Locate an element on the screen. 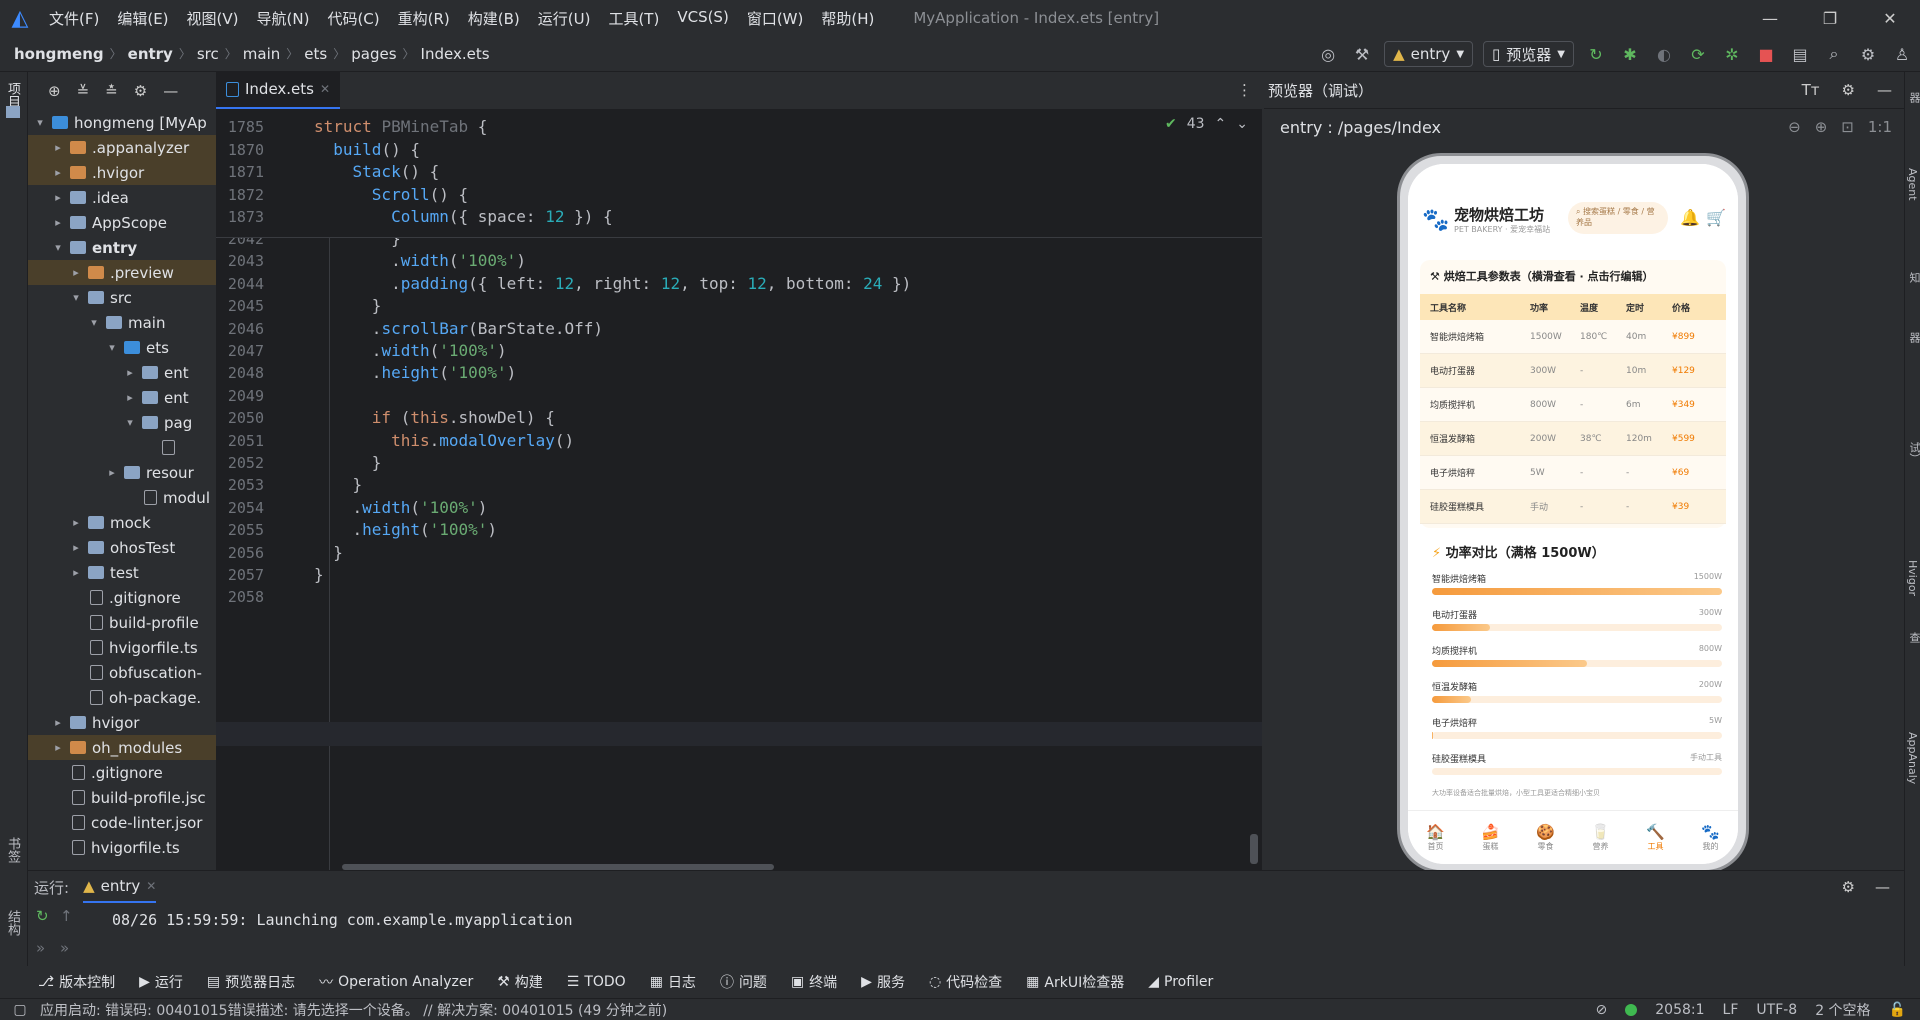 The width and height of the screenshot is (1920, 1020). code-line: 2056 } is located at coordinates (739, 553).